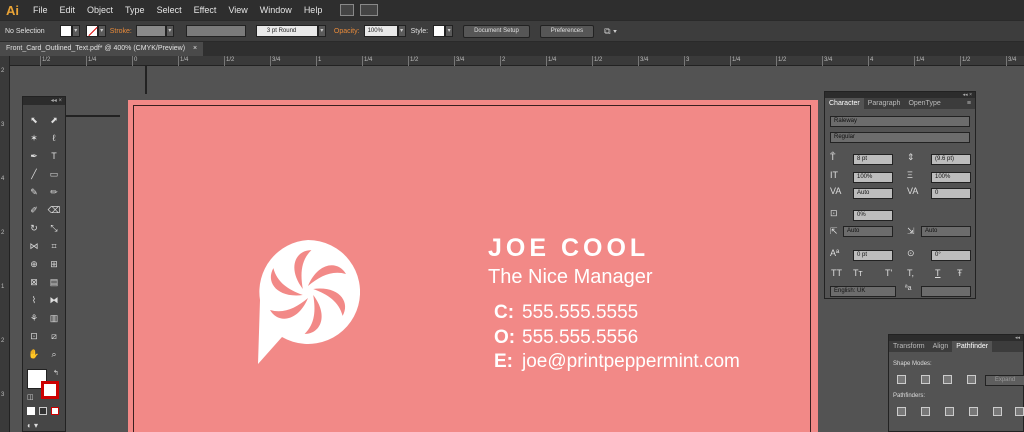  I want to click on exclude-icon, so click(971, 379).